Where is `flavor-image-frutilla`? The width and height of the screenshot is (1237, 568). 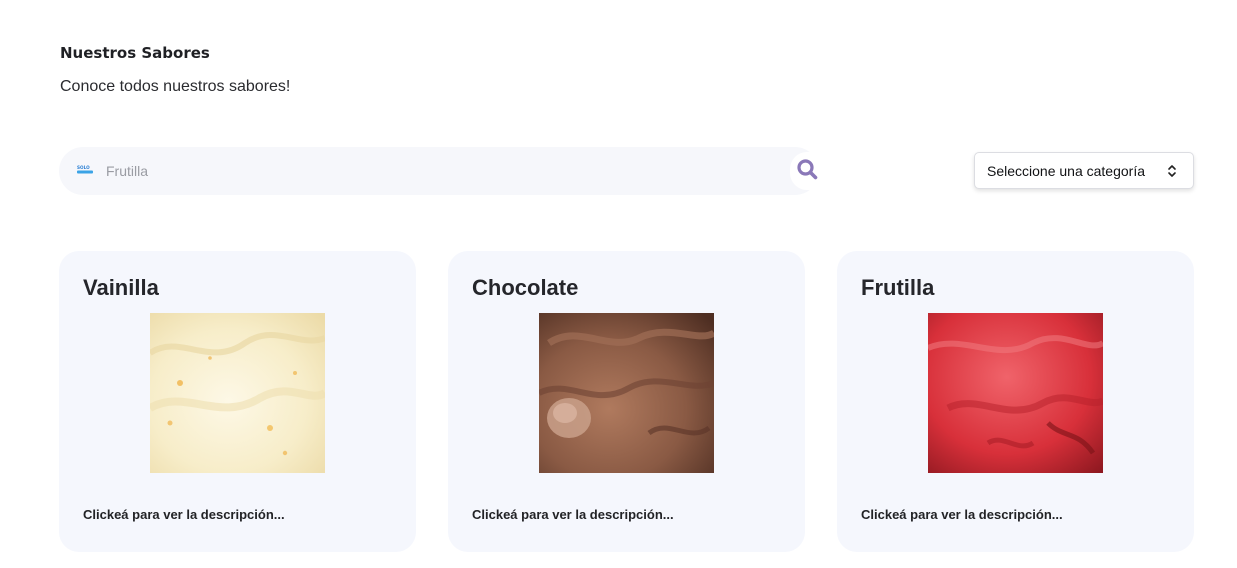
flavor-image-frutilla is located at coordinates (1015, 393).